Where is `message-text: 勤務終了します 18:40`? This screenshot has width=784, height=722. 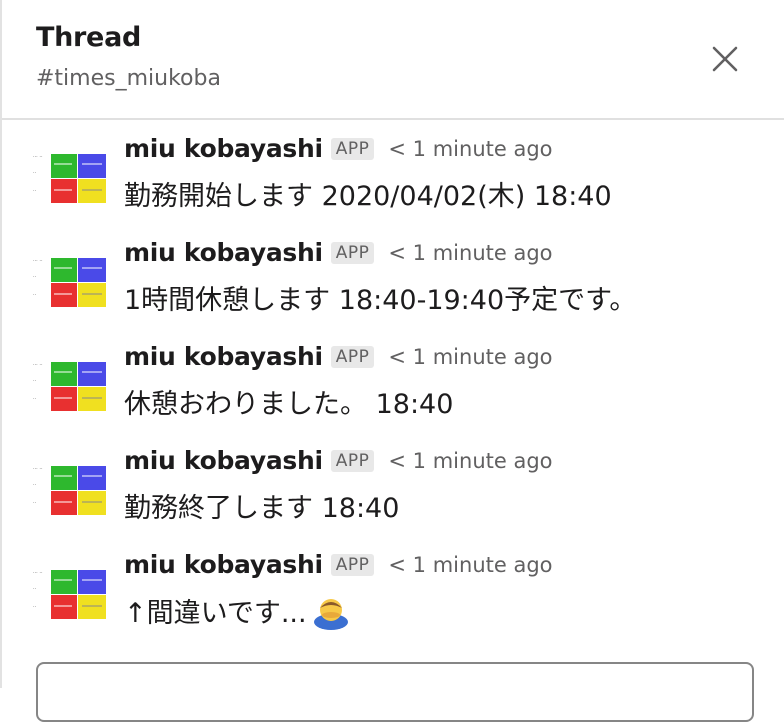
message-text: 勤務終了します 18:40 is located at coordinates (262, 508).